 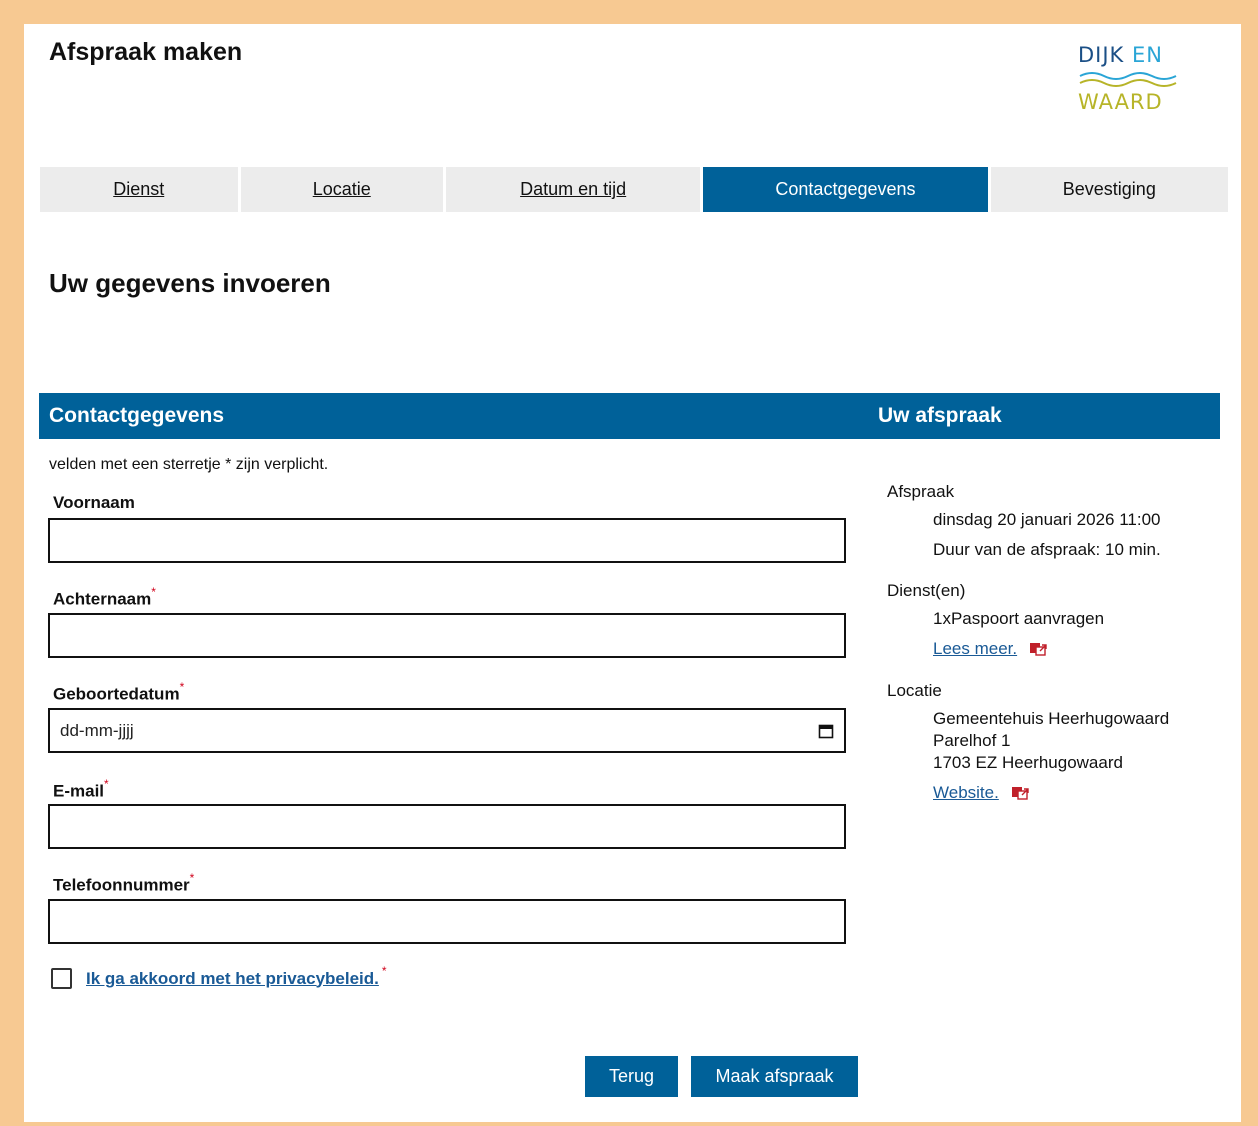 I want to click on step-dienst: Dienst, so click(x=139, y=189).